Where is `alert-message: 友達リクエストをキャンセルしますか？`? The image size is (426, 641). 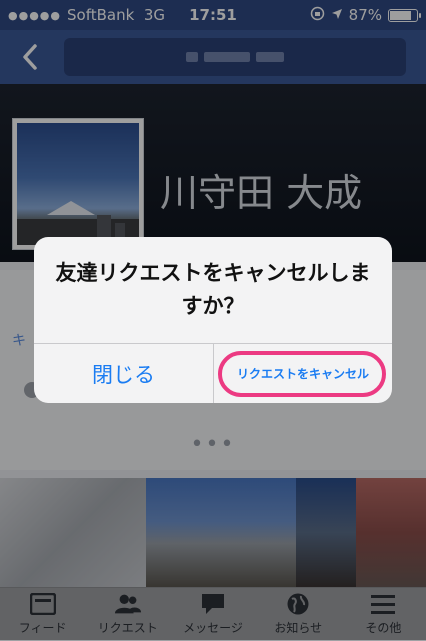 alert-message: 友達リクエストをキャンセルしますか？ is located at coordinates (213, 289).